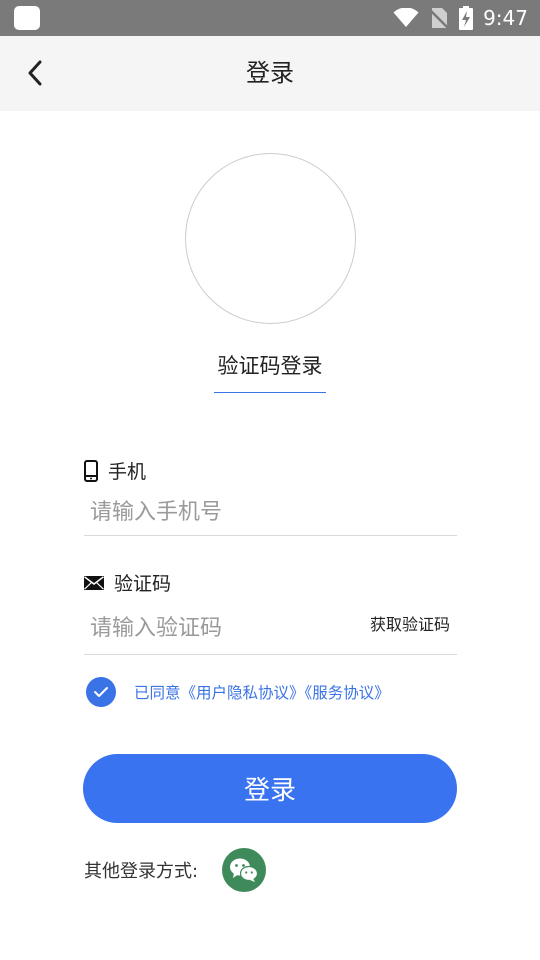  I want to click on phone-input, so click(270, 513).